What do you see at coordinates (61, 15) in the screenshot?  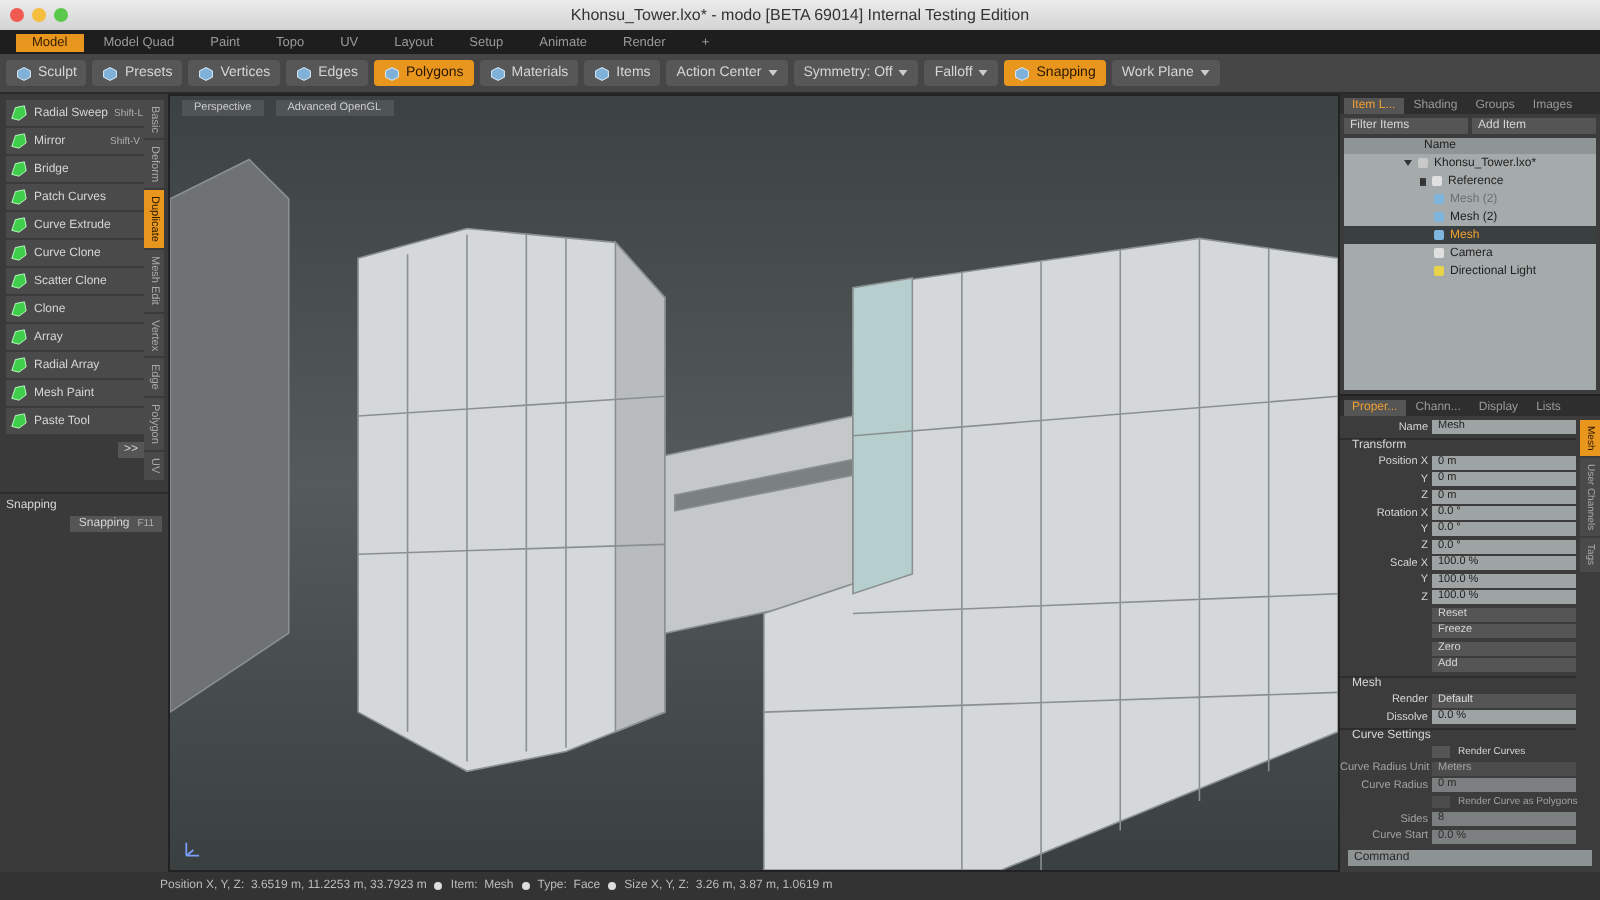 I see `zoom-button` at bounding box center [61, 15].